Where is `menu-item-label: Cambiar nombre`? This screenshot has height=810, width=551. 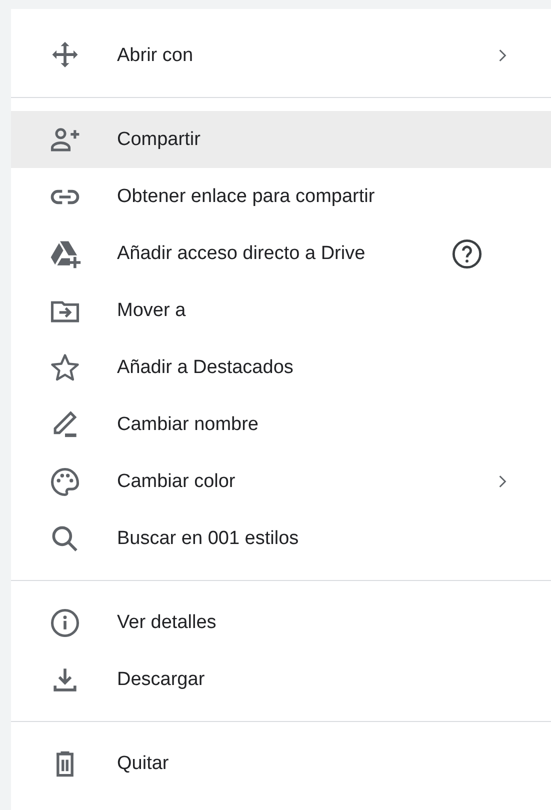 menu-item-label: Cambiar nombre is located at coordinates (188, 425).